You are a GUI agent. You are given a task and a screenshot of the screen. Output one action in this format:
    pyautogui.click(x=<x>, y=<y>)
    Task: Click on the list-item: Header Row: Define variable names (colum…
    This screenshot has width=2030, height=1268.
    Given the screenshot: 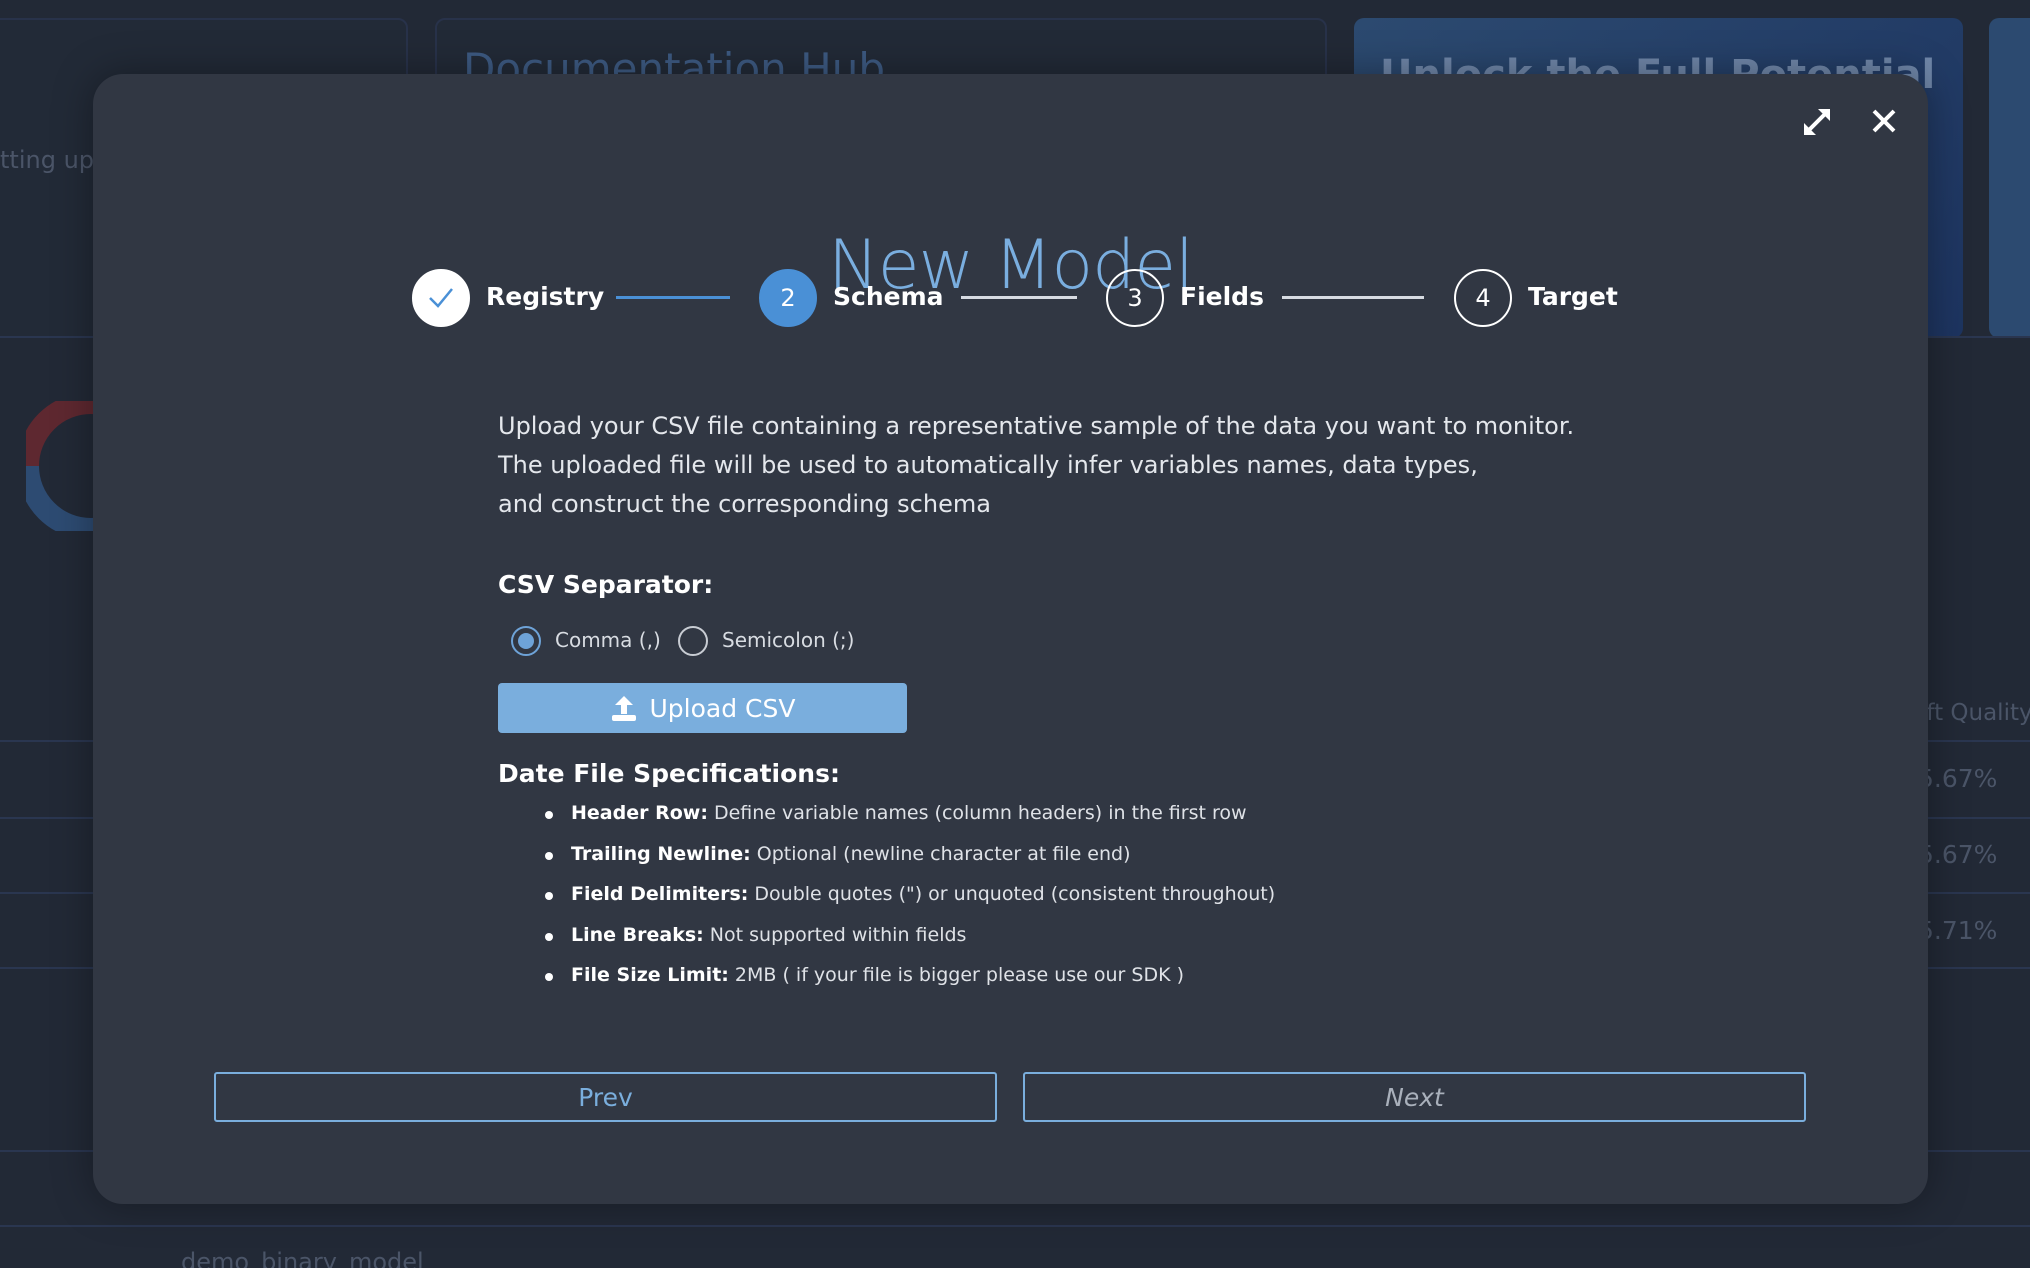 What is the action you would take?
    pyautogui.click(x=909, y=822)
    